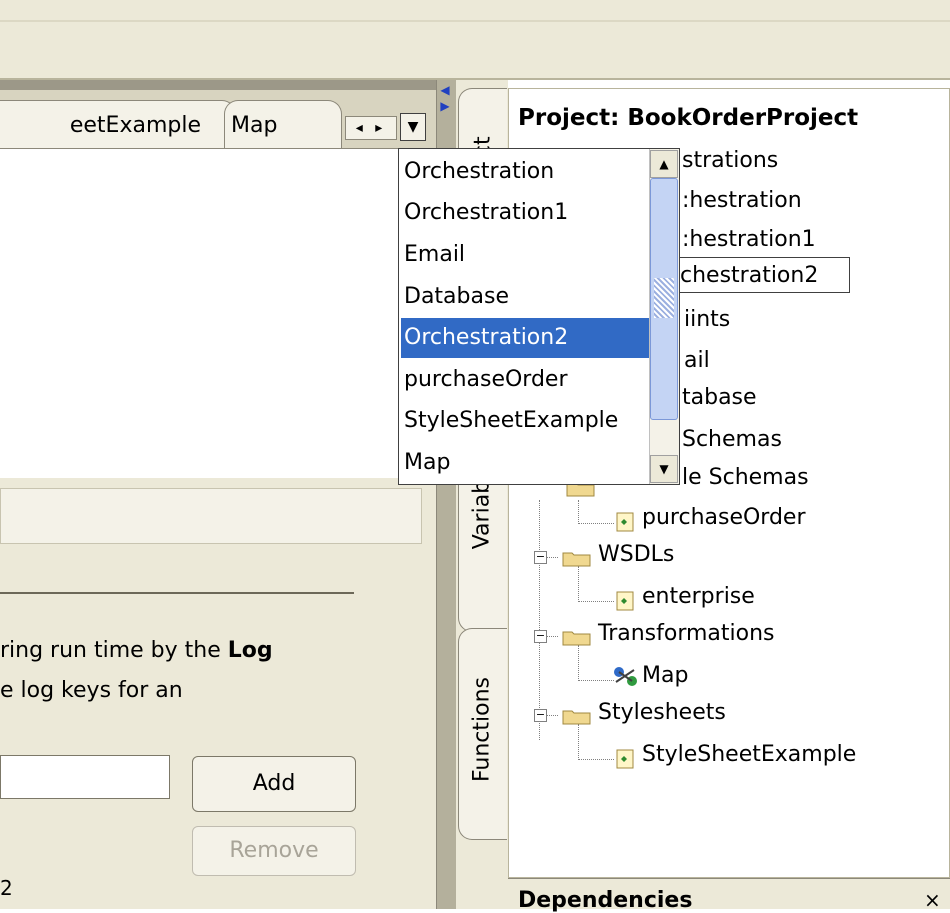 This screenshot has height=913, width=950. I want to click on dropdown-item-email: Email, so click(525, 255).